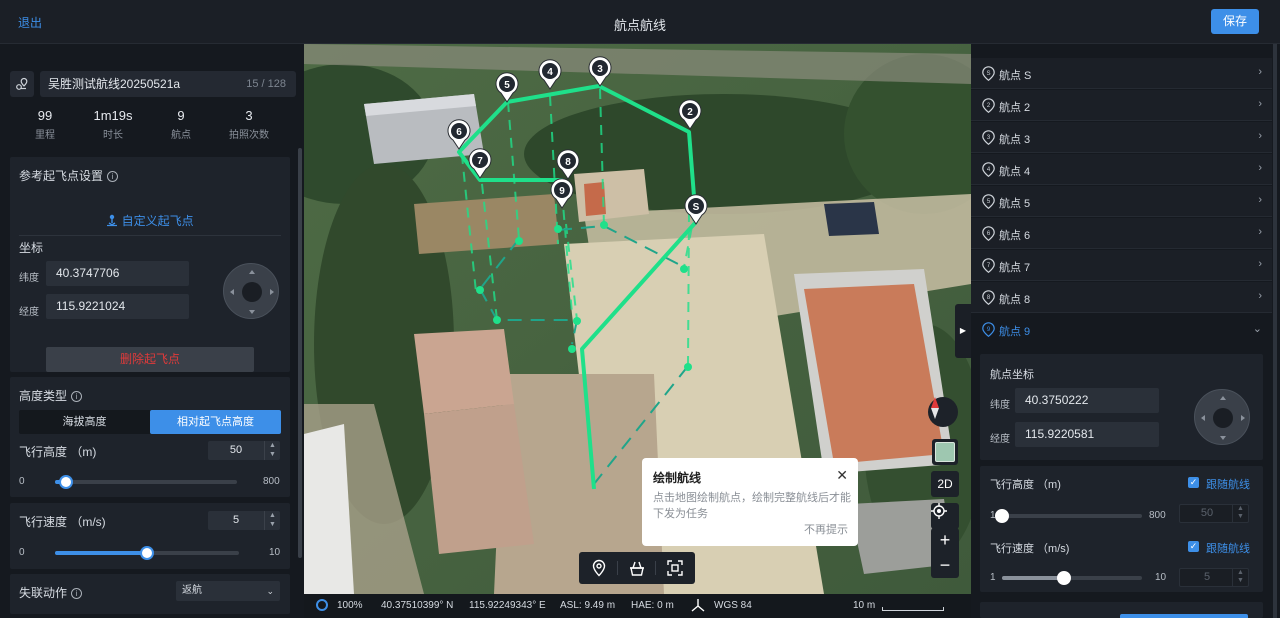  What do you see at coordinates (168, 84) in the screenshot?
I see `route-name-input: 吴胜测试航线20250521a 15 / 128` at bounding box center [168, 84].